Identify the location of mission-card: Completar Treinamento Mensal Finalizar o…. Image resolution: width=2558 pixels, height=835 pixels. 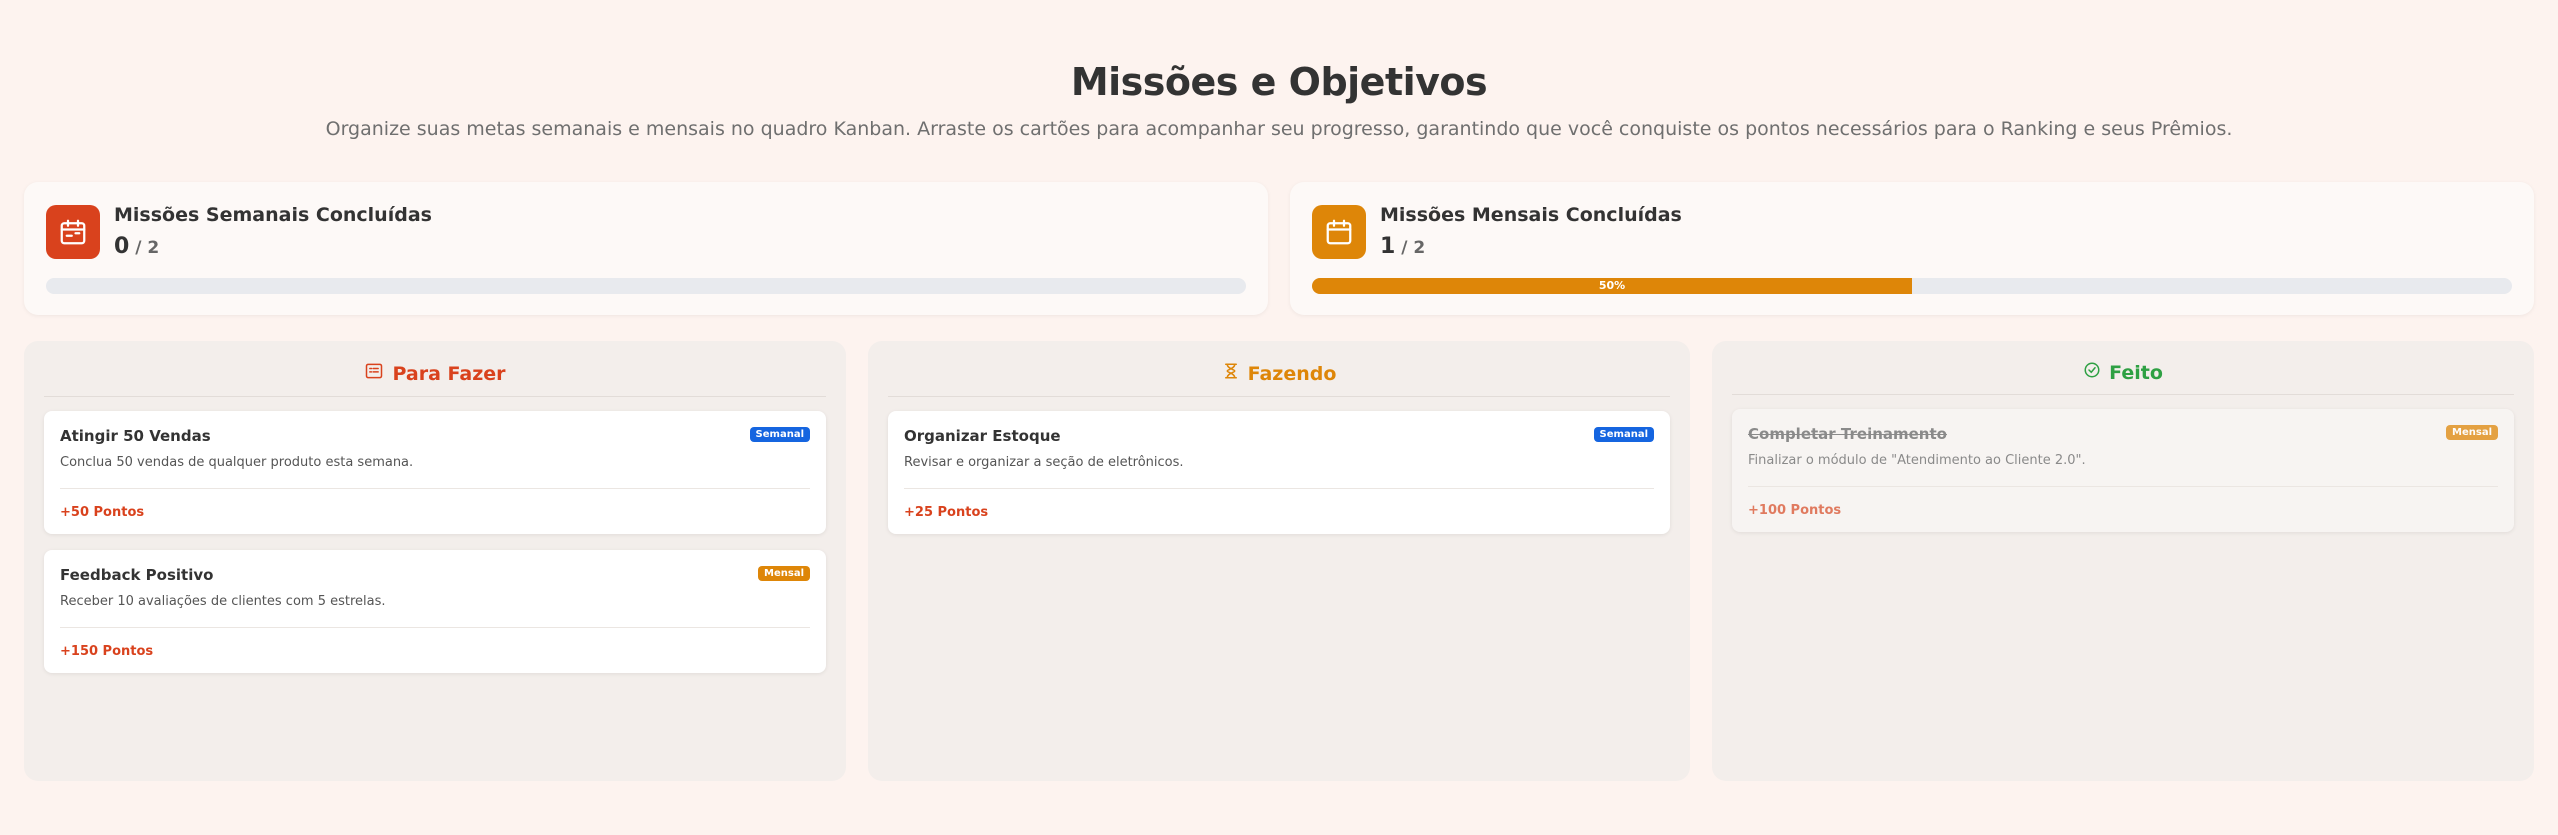
(2123, 470).